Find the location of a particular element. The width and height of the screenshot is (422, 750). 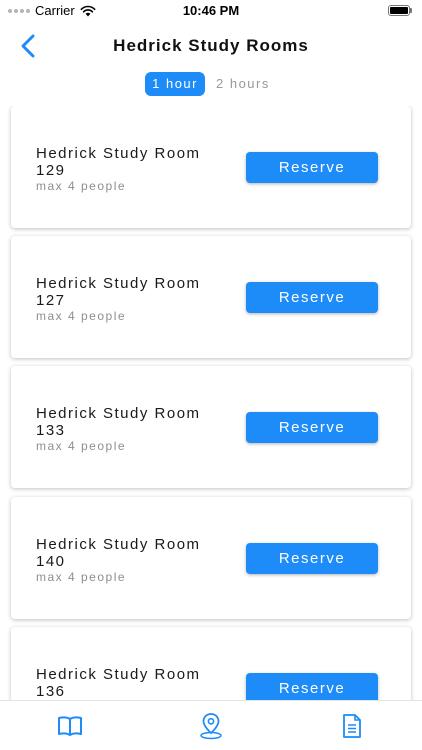

tab-reservations is located at coordinates (351, 725).